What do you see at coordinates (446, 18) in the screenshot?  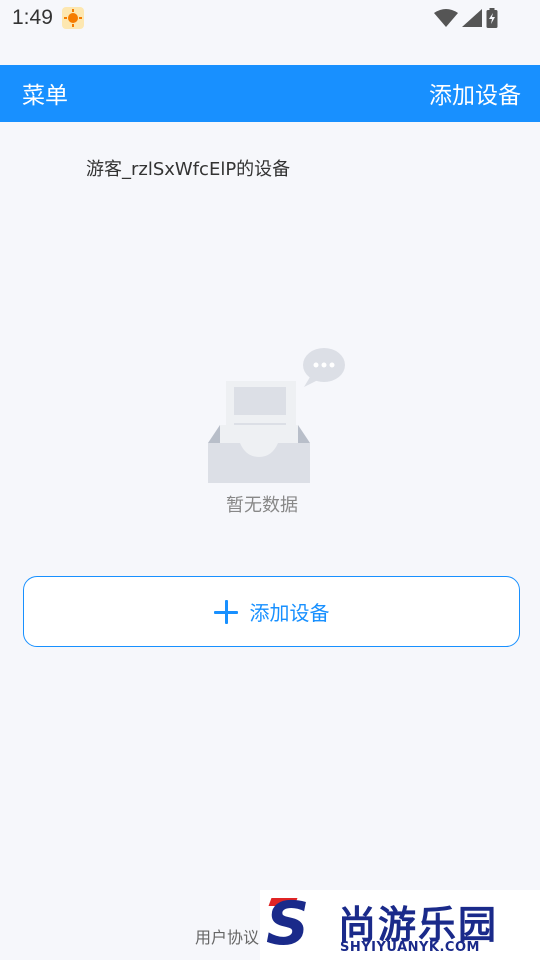 I see `wifi-icon` at bounding box center [446, 18].